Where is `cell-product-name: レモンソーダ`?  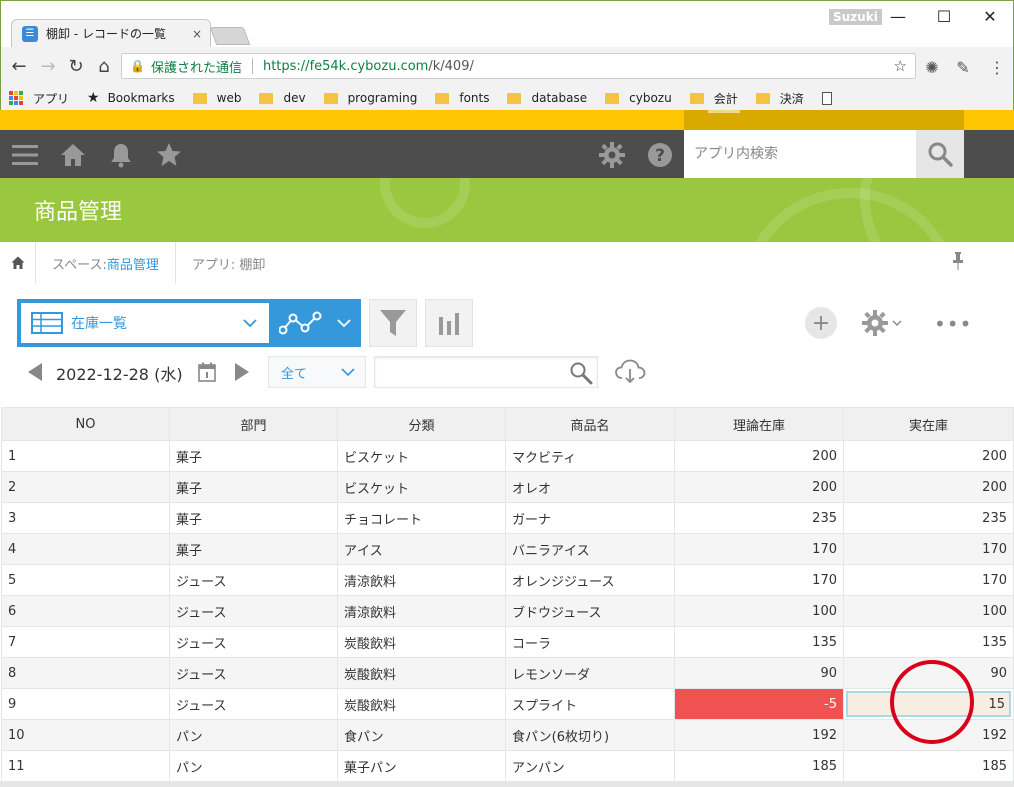
cell-product-name: レモンソーダ is located at coordinates (590, 673).